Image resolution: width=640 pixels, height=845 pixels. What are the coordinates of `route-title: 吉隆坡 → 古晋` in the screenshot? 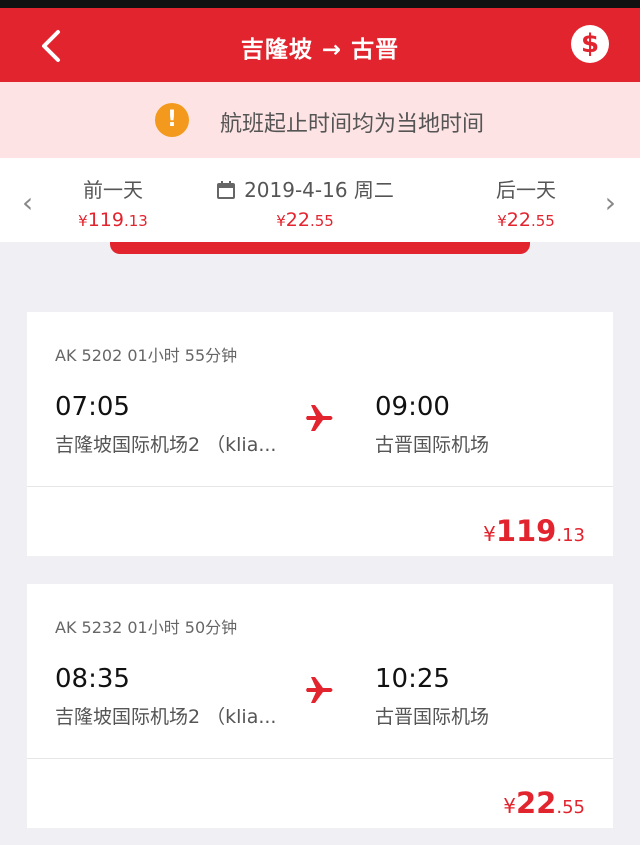 It's located at (320, 50).